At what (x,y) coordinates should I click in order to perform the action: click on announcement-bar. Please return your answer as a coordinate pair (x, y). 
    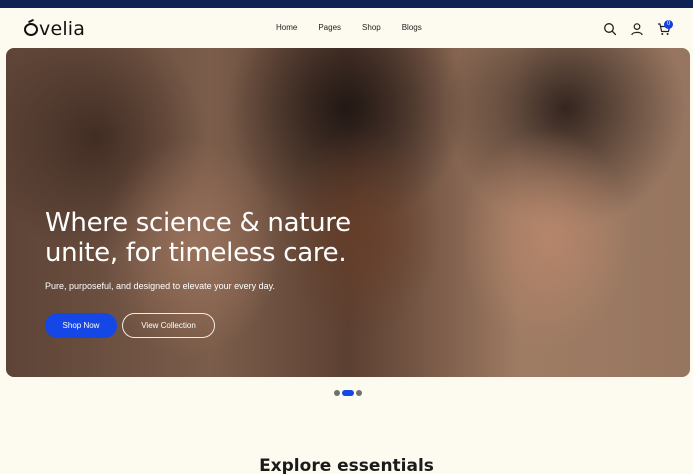
    Looking at the image, I should click on (346, 4).